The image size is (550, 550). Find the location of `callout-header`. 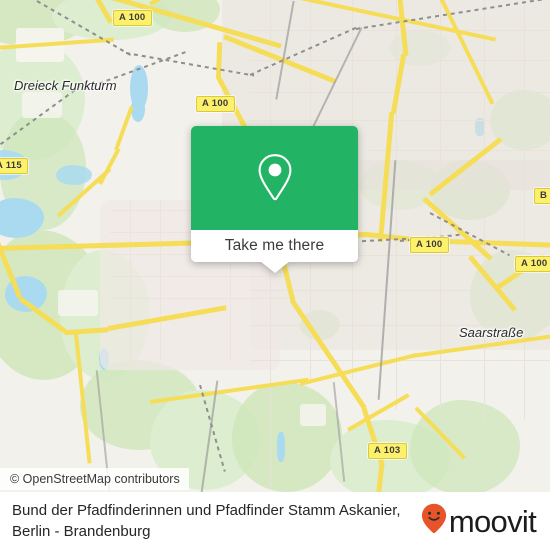

callout-header is located at coordinates (274, 178).